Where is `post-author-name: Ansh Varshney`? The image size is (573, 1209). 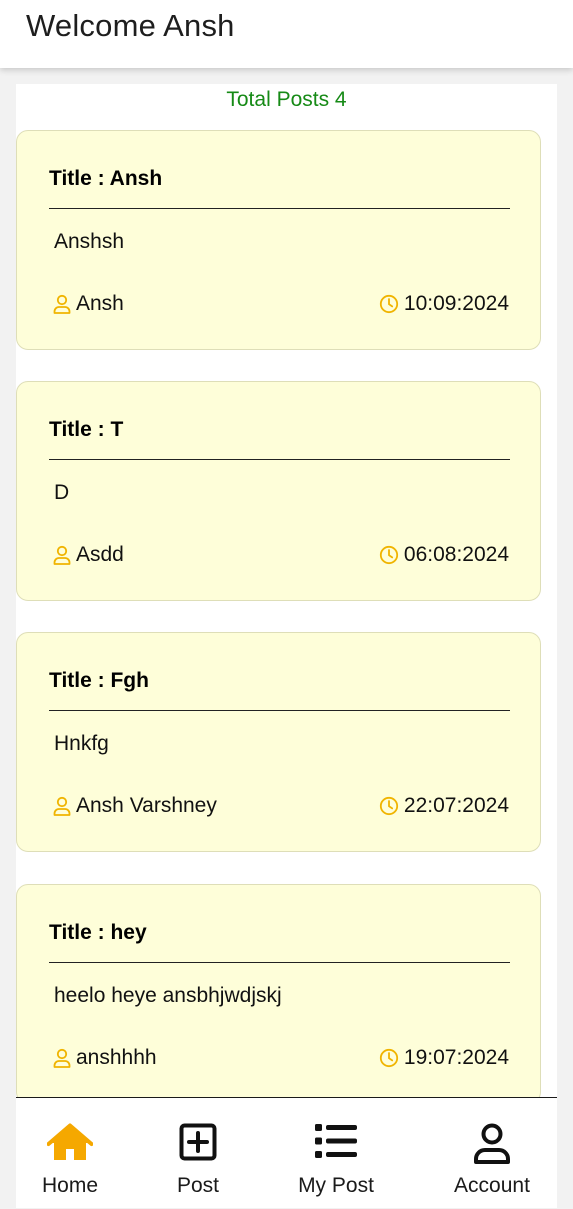
post-author-name: Ansh Varshney is located at coordinates (146, 805).